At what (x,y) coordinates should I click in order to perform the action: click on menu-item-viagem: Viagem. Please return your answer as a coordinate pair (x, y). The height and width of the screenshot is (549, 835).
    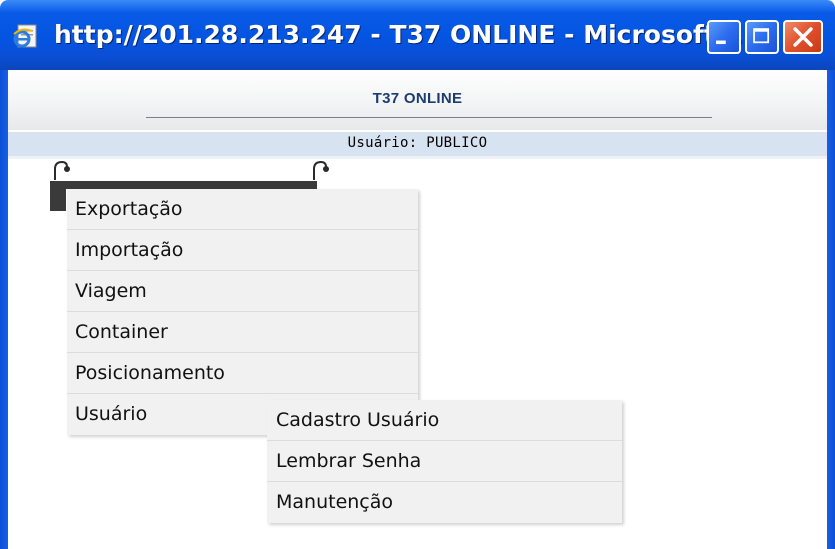
    Looking at the image, I should click on (242, 291).